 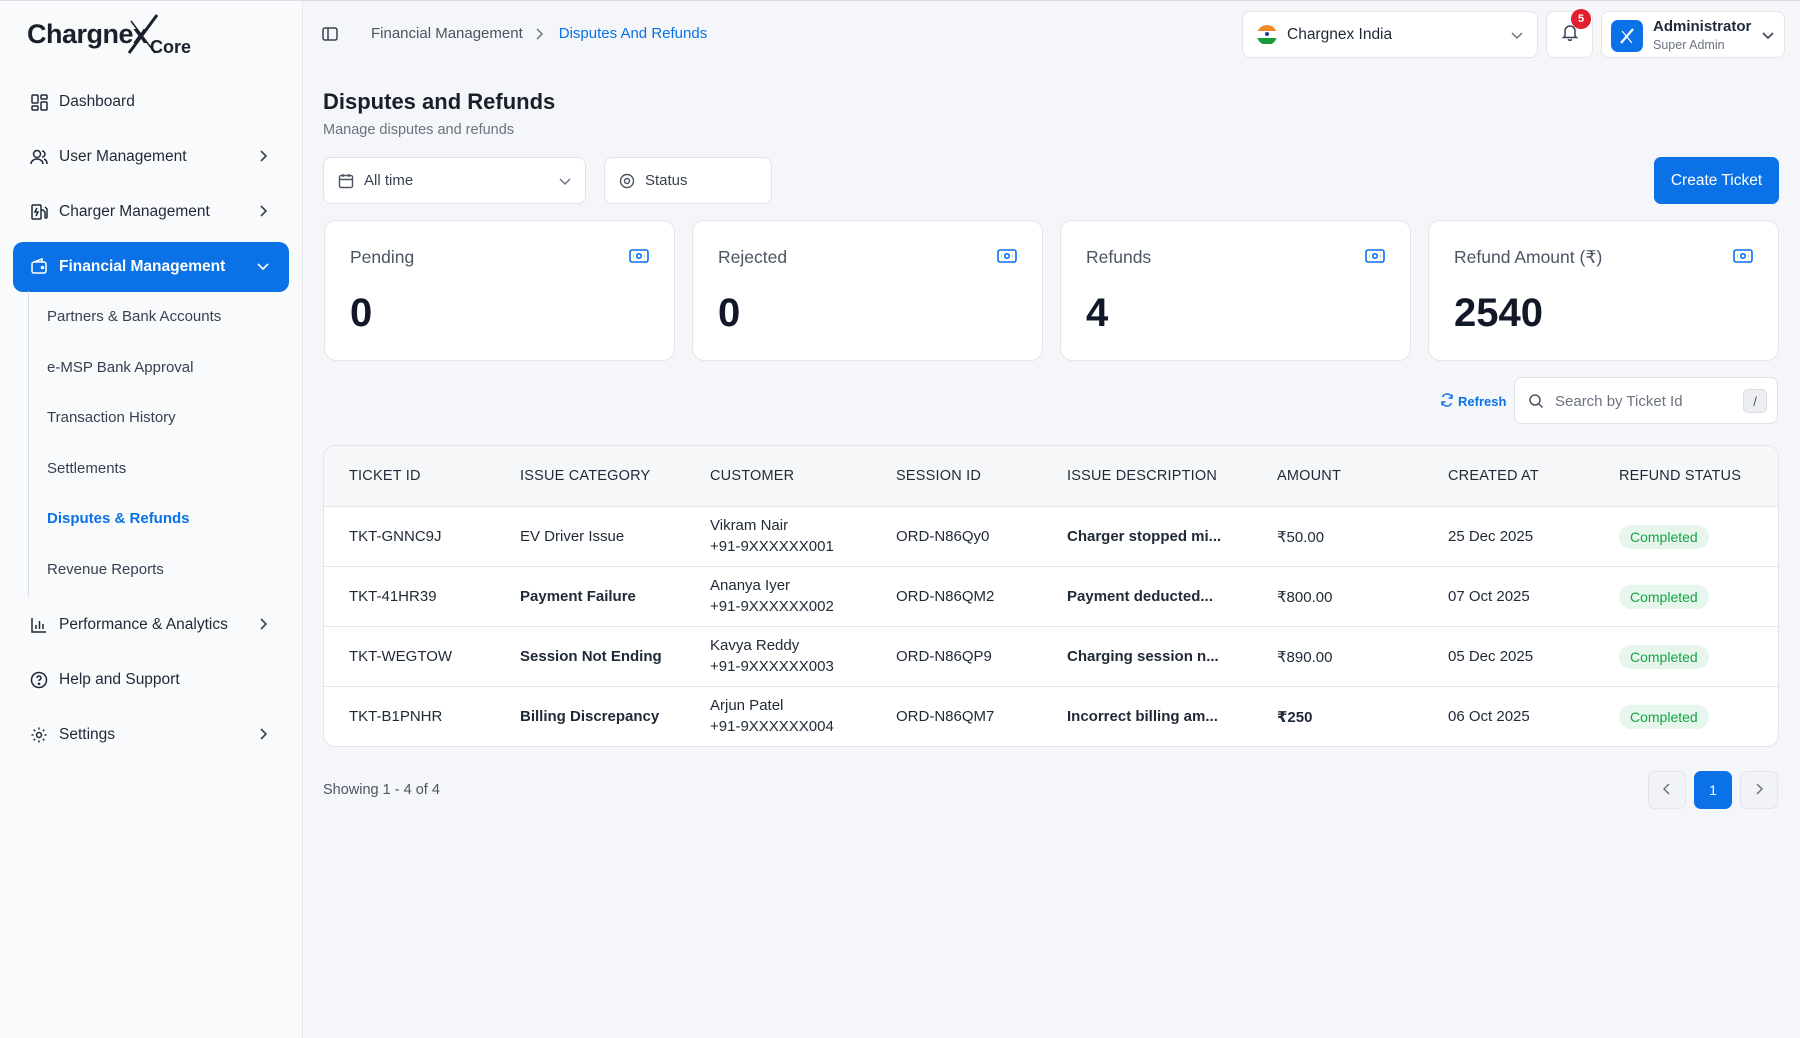 What do you see at coordinates (39, 157) in the screenshot?
I see `users-icon` at bounding box center [39, 157].